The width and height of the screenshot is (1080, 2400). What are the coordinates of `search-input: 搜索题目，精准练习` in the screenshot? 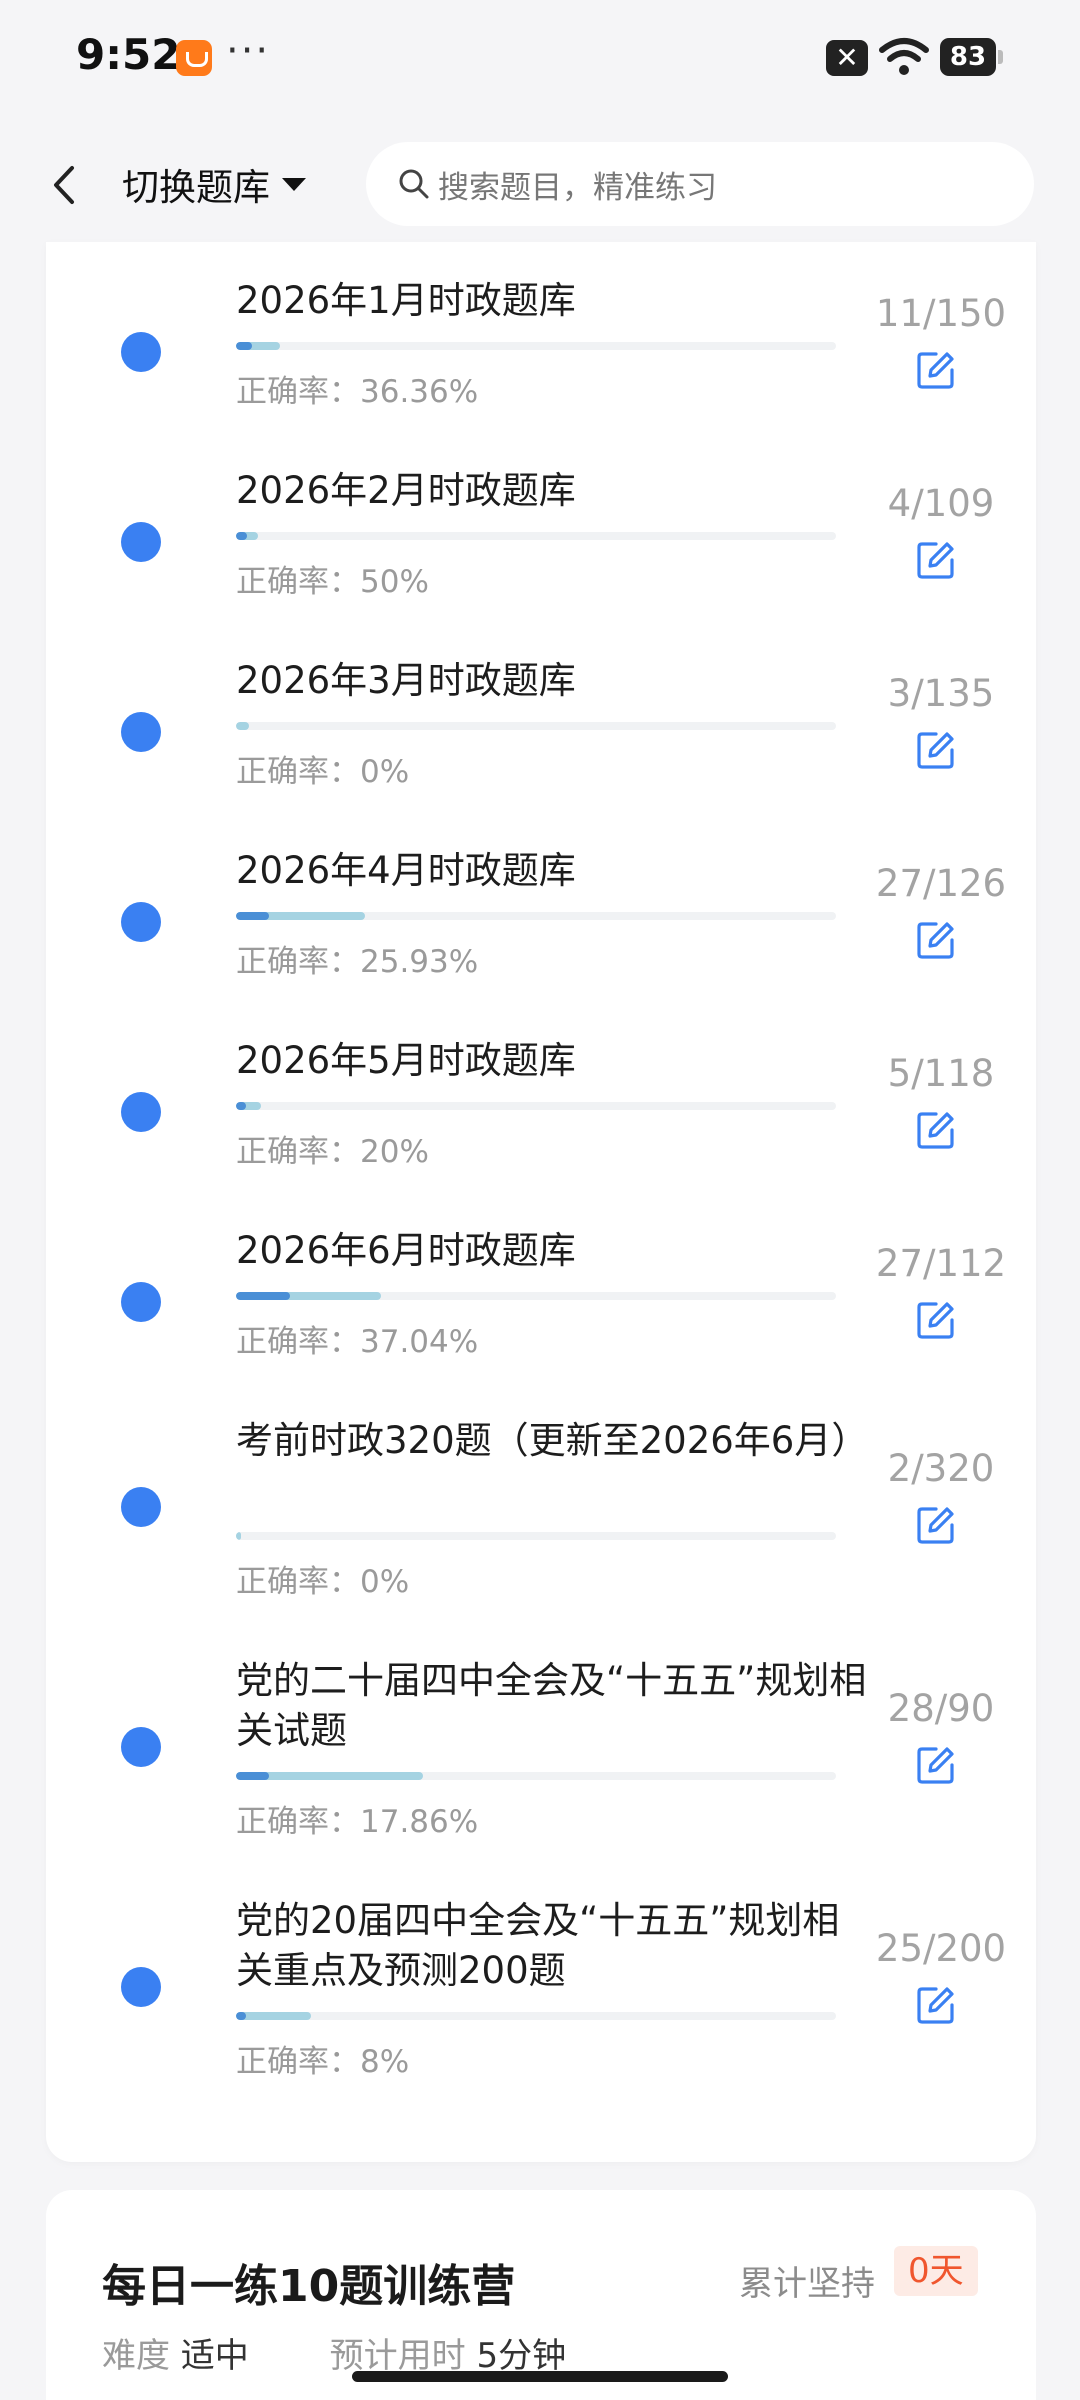 It's located at (700, 184).